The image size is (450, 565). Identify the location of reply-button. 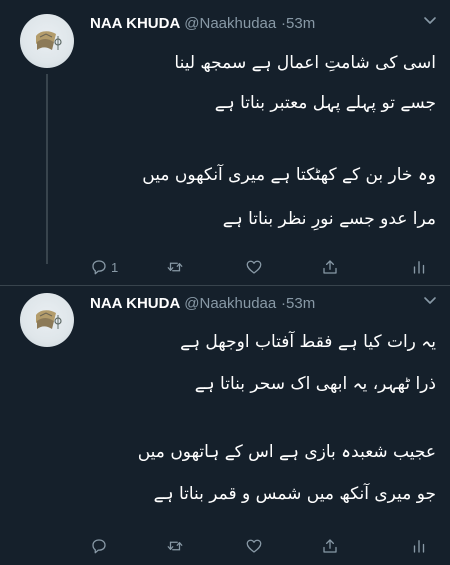
(100, 546).